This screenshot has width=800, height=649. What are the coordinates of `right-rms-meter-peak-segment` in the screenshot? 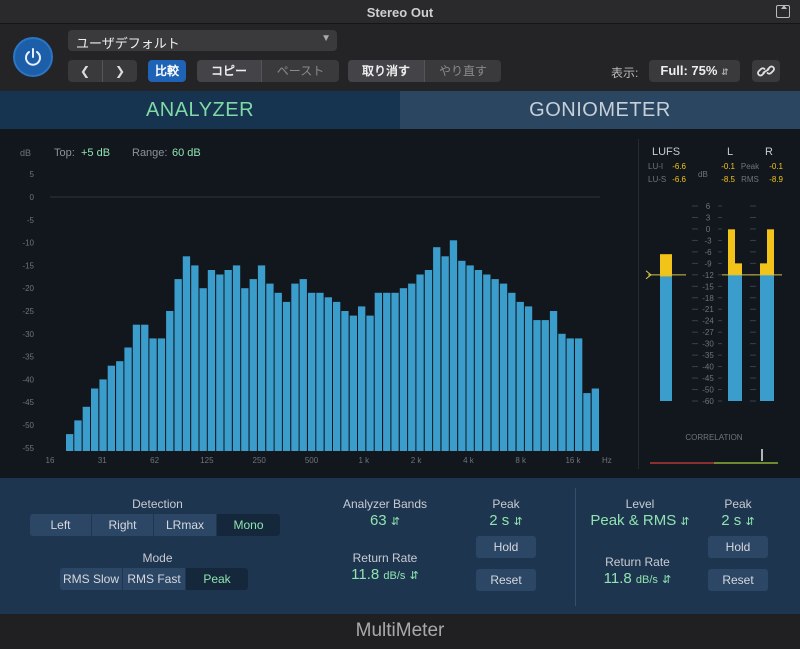 It's located at (763, 269).